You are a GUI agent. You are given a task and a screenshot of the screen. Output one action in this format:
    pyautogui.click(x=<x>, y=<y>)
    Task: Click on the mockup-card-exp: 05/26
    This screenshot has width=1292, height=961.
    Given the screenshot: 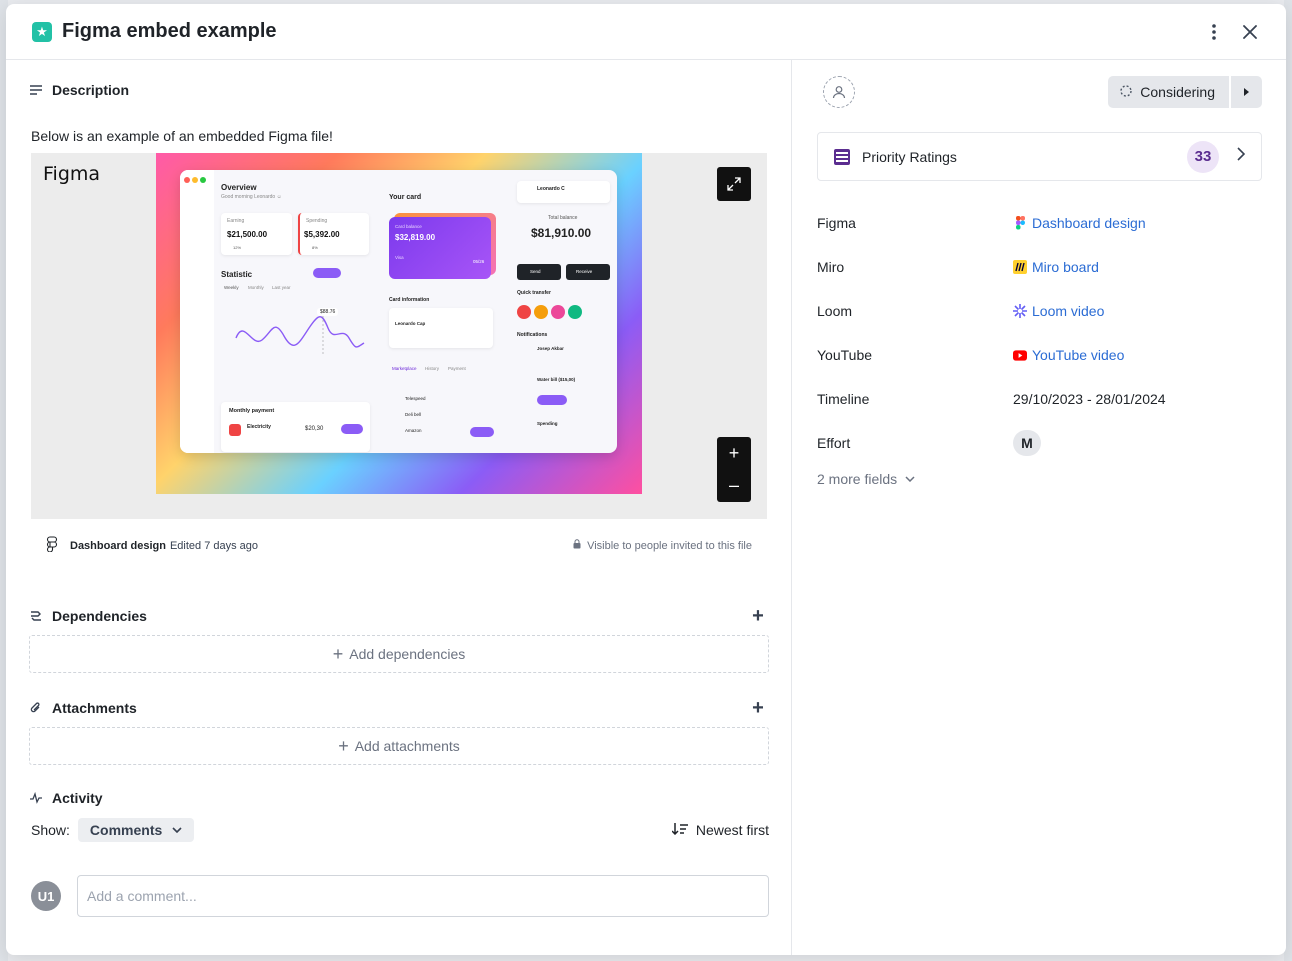 What is the action you would take?
    pyautogui.click(x=479, y=261)
    